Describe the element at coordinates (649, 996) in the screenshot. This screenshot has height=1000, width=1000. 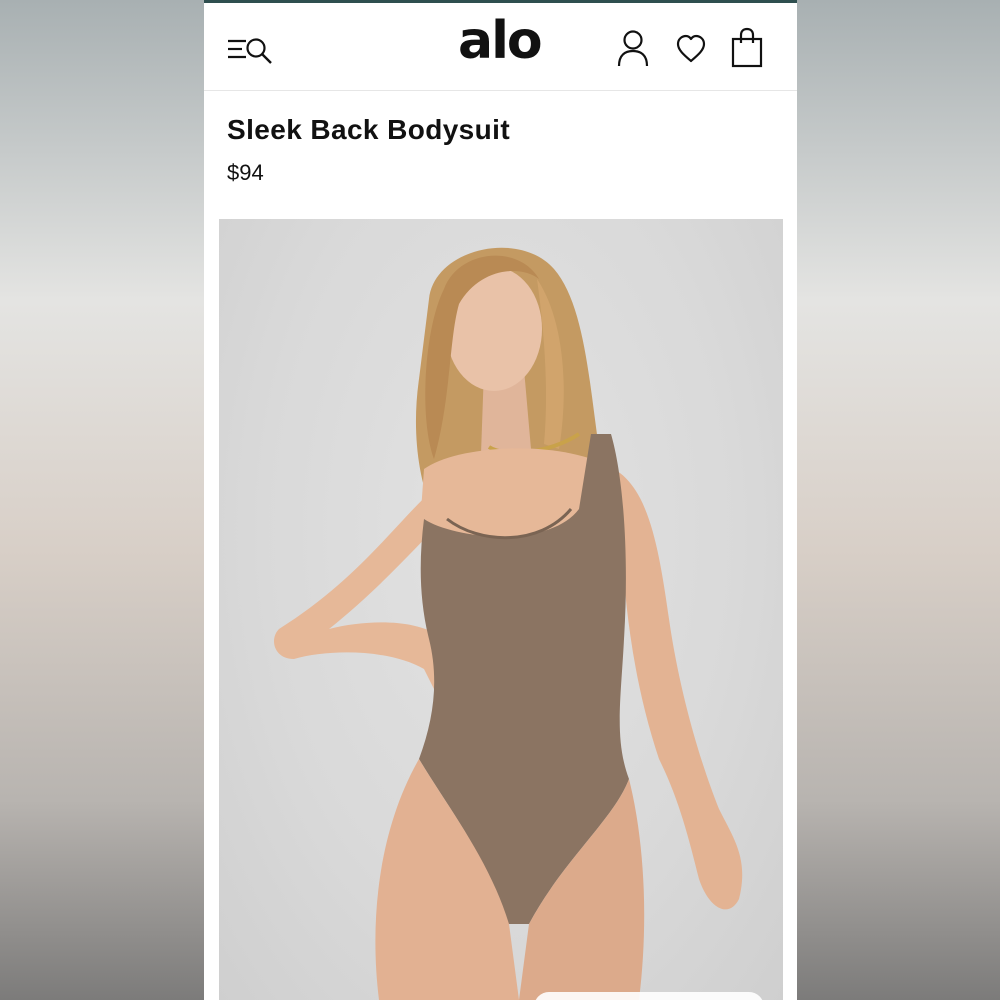
I see `bottom-overlay-pill` at that location.